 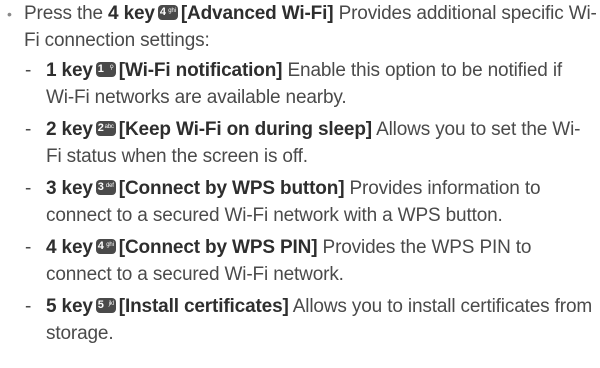 I want to click on option-title: [Advanced Wi-Fi], so click(x=257, y=13).